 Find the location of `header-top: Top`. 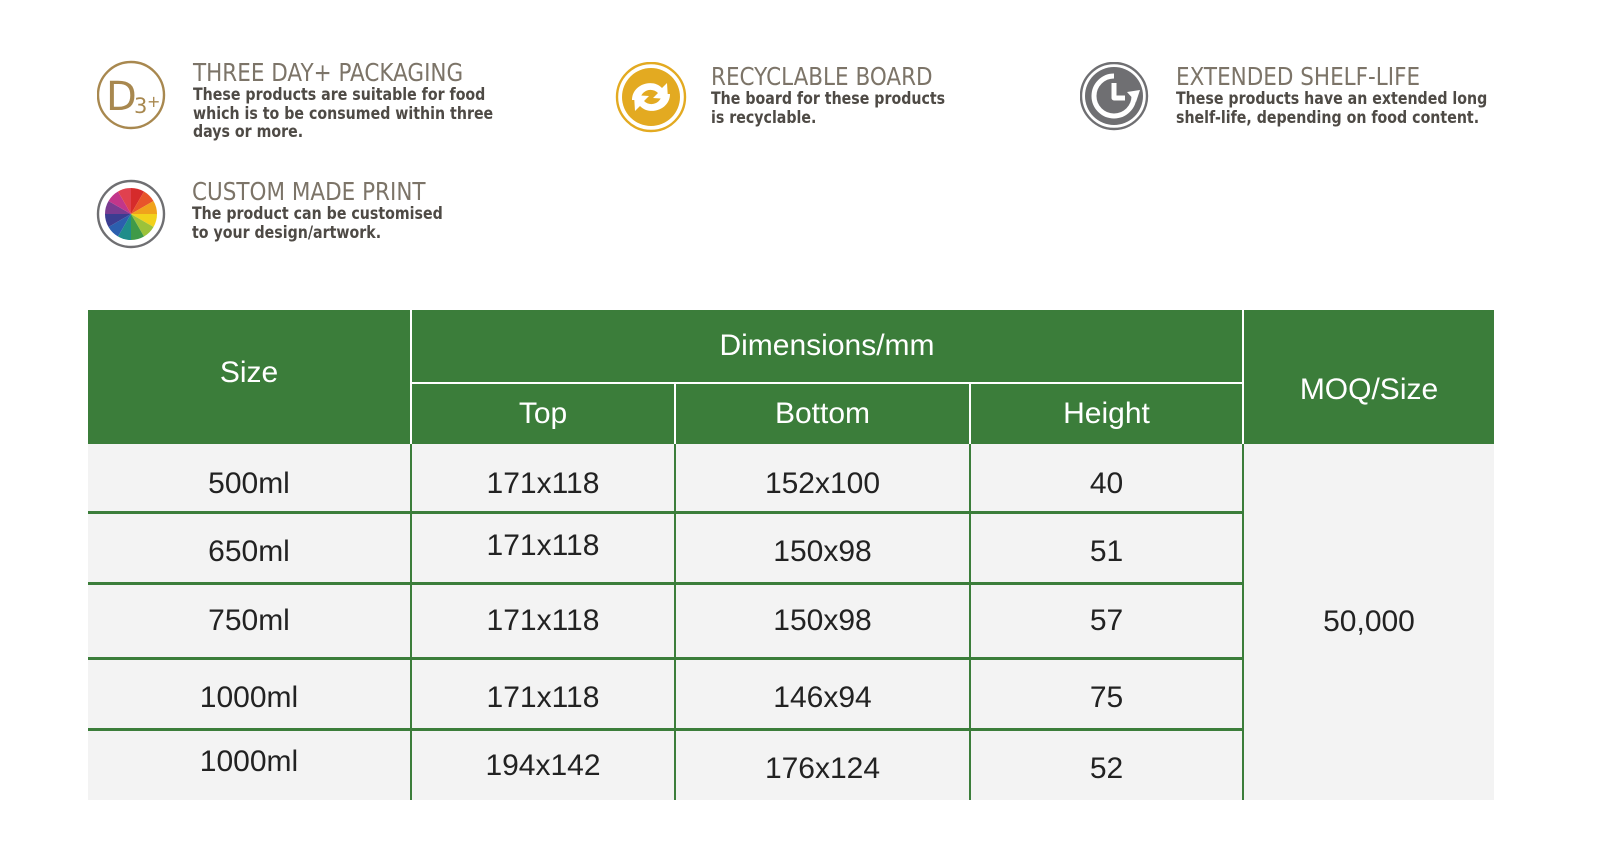

header-top: Top is located at coordinates (543, 414).